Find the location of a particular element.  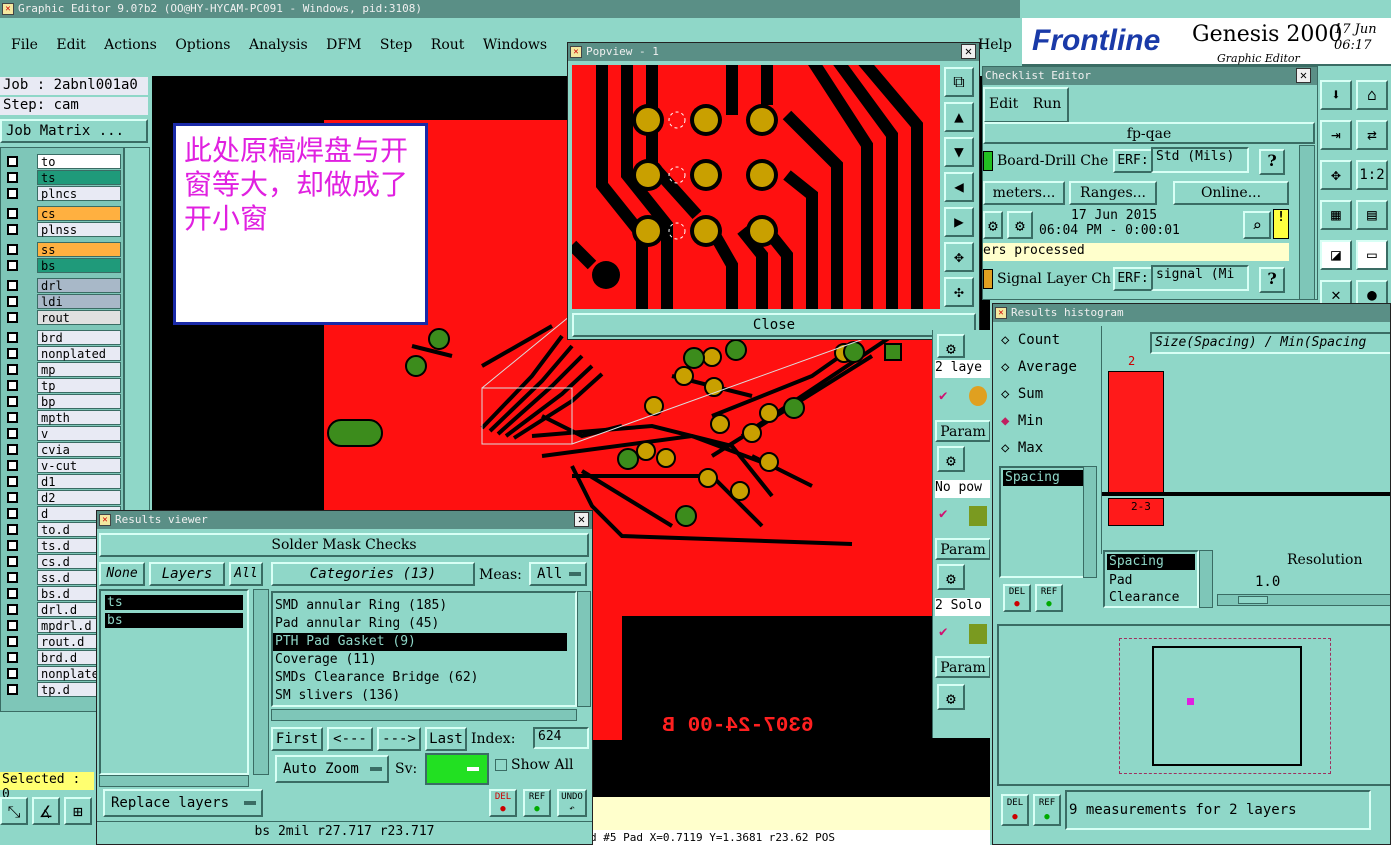

side-param-2: Param is located at coordinates (962, 549).